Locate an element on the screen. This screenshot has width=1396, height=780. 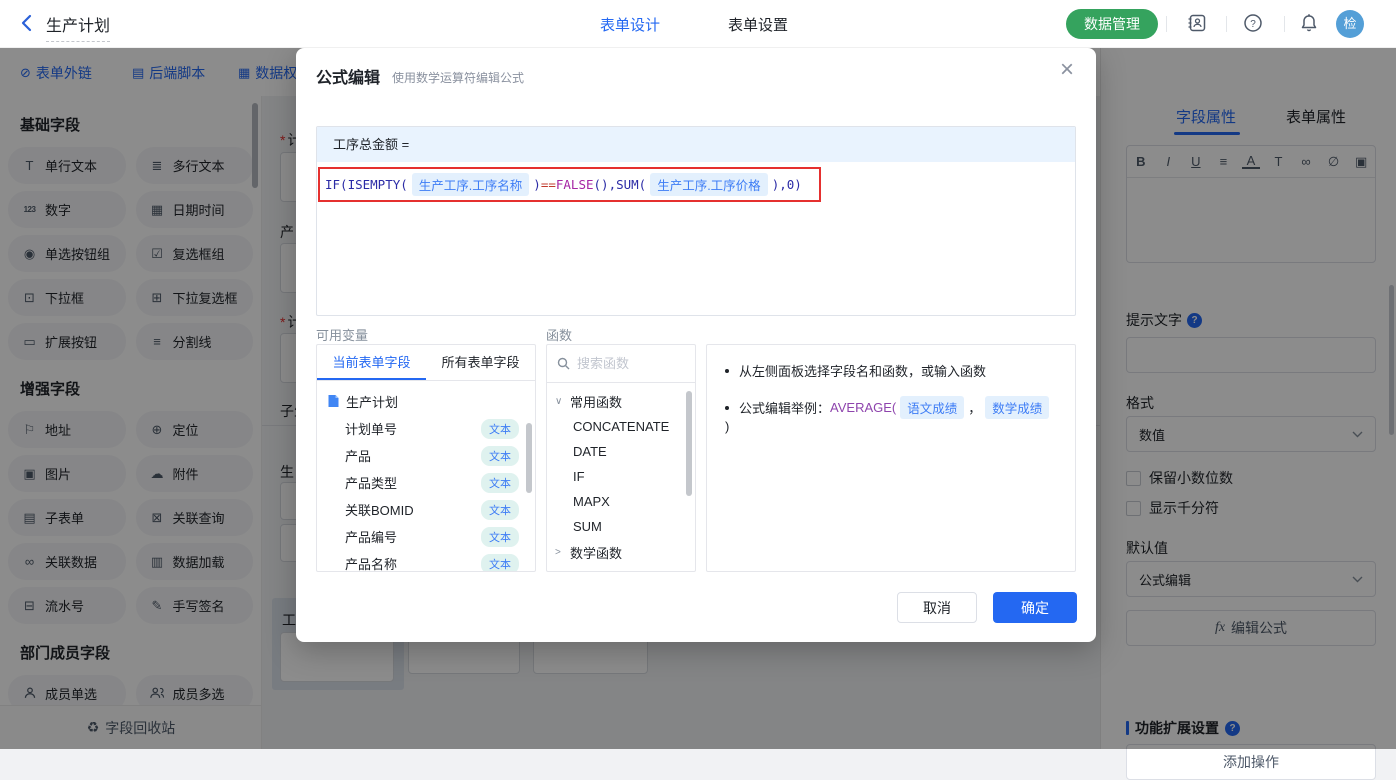
variable-name: 产品编号 is located at coordinates (371, 536).